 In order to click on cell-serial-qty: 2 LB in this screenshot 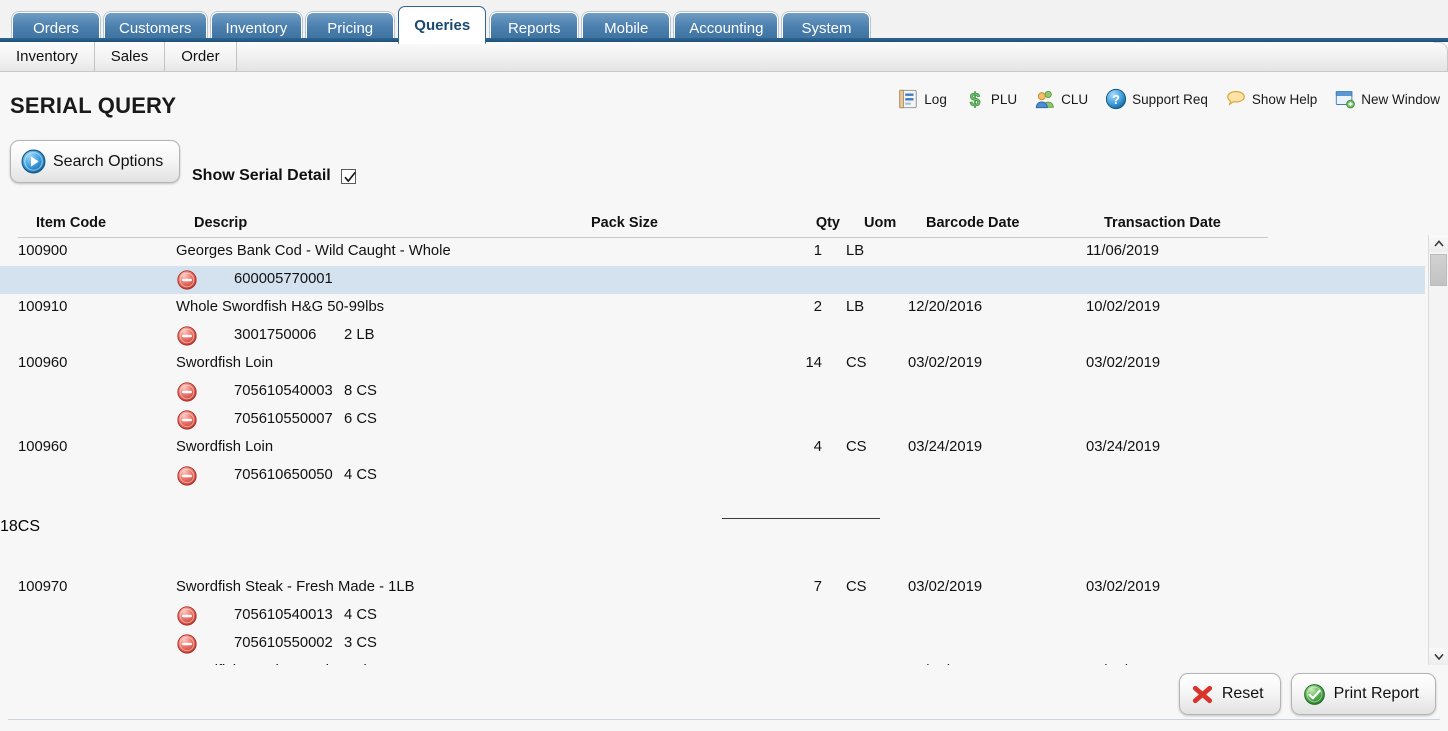, I will do `click(359, 335)`.